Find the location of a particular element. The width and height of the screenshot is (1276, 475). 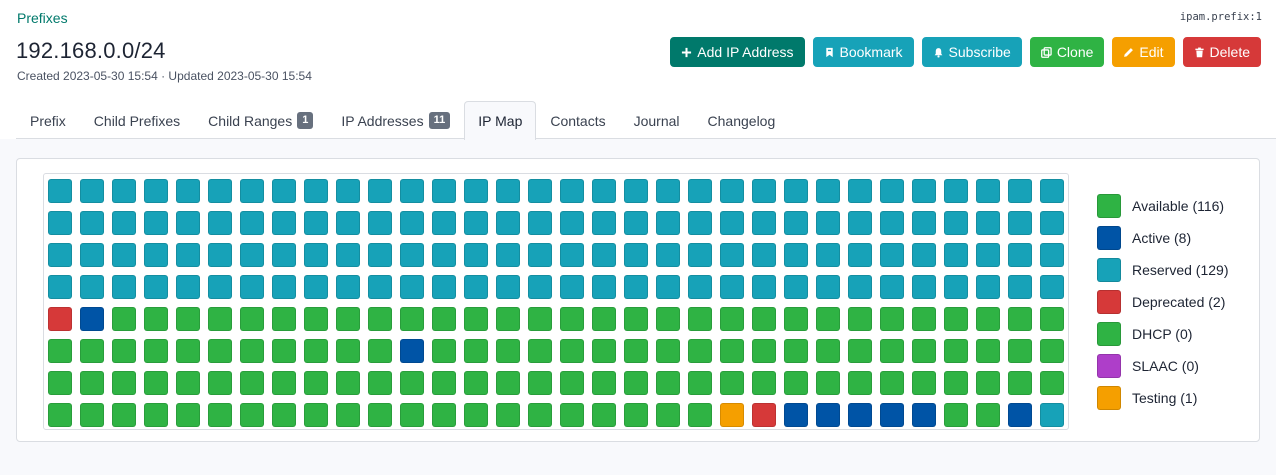

tab-ip-map: IP Map is located at coordinates (500, 120).